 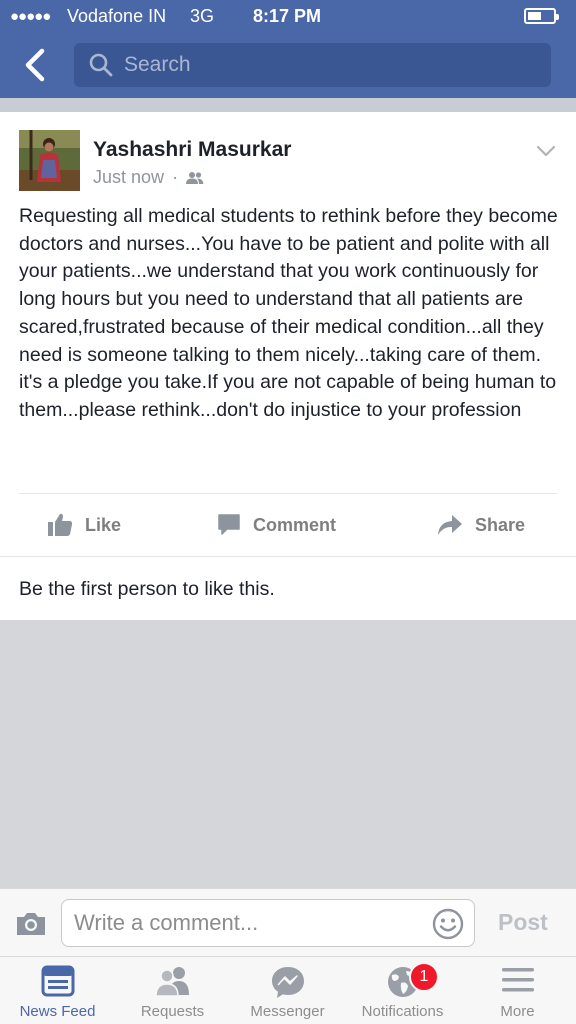 What do you see at coordinates (288, 105) in the screenshot?
I see `header-divider` at bounding box center [288, 105].